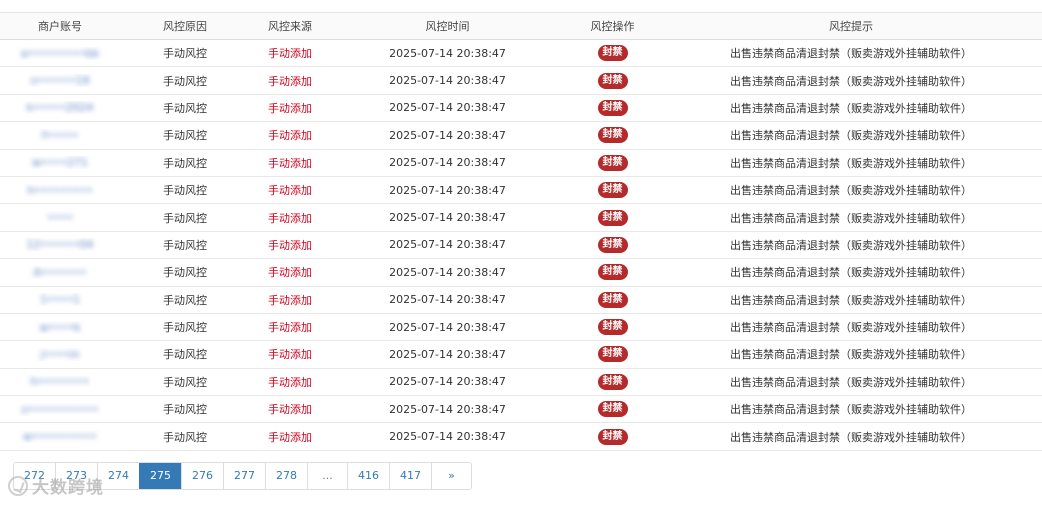 The image size is (1042, 505). What do you see at coordinates (60, 107) in the screenshot?
I see `account-link: k•••••2024` at bounding box center [60, 107].